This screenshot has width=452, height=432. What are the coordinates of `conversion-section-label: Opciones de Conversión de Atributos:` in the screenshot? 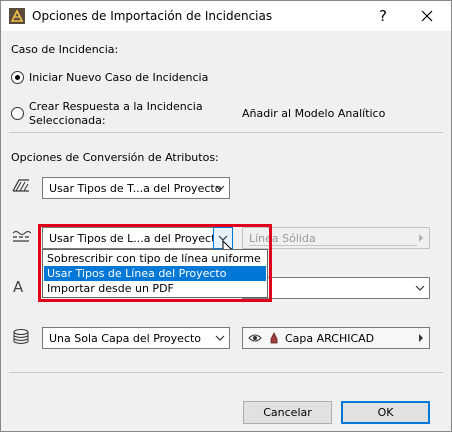 It's located at (115, 157).